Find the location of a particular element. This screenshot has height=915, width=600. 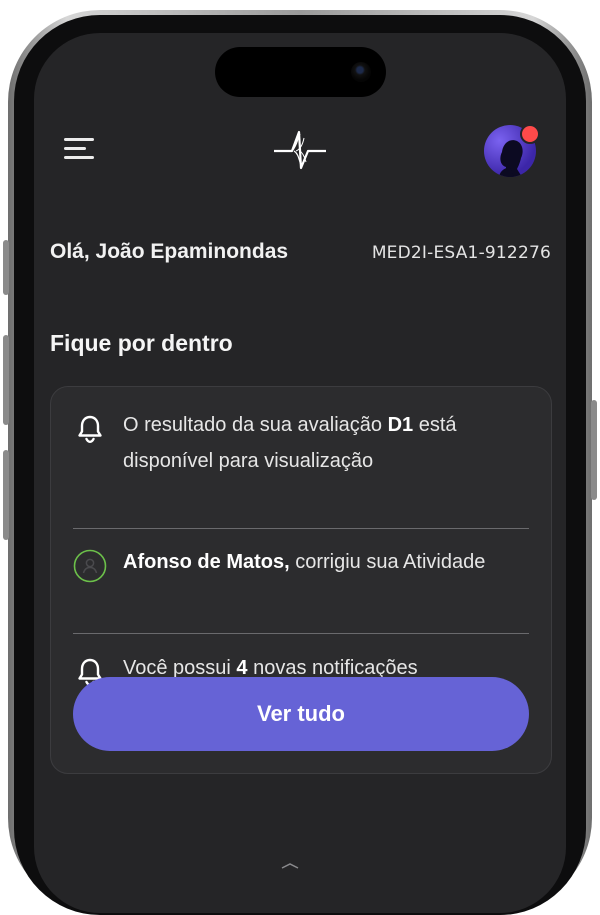

profile-button is located at coordinates (512, 151).